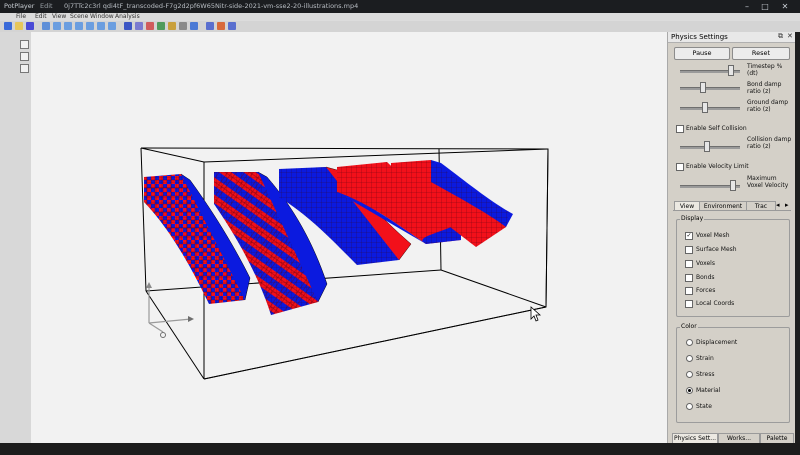  I want to click on fill-icon, so click(172, 26).